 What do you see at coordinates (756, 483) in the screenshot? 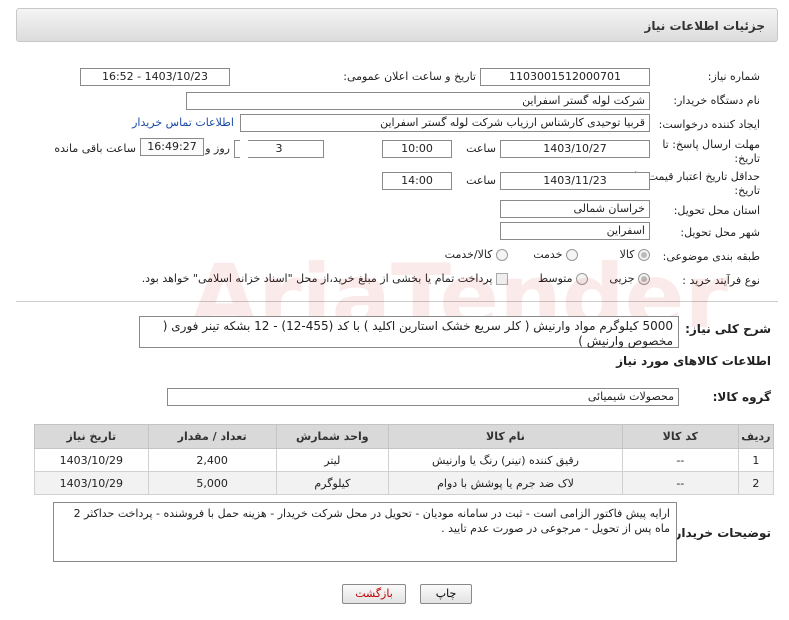
I see `row-index: 2` at bounding box center [756, 483].